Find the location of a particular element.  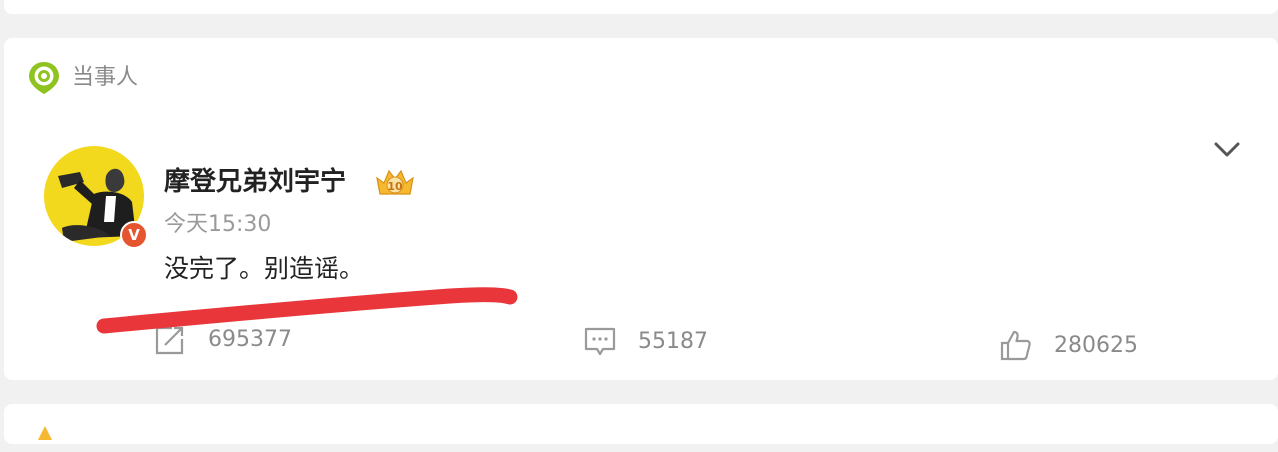

like-button: 280625 is located at coordinates (1068, 346).